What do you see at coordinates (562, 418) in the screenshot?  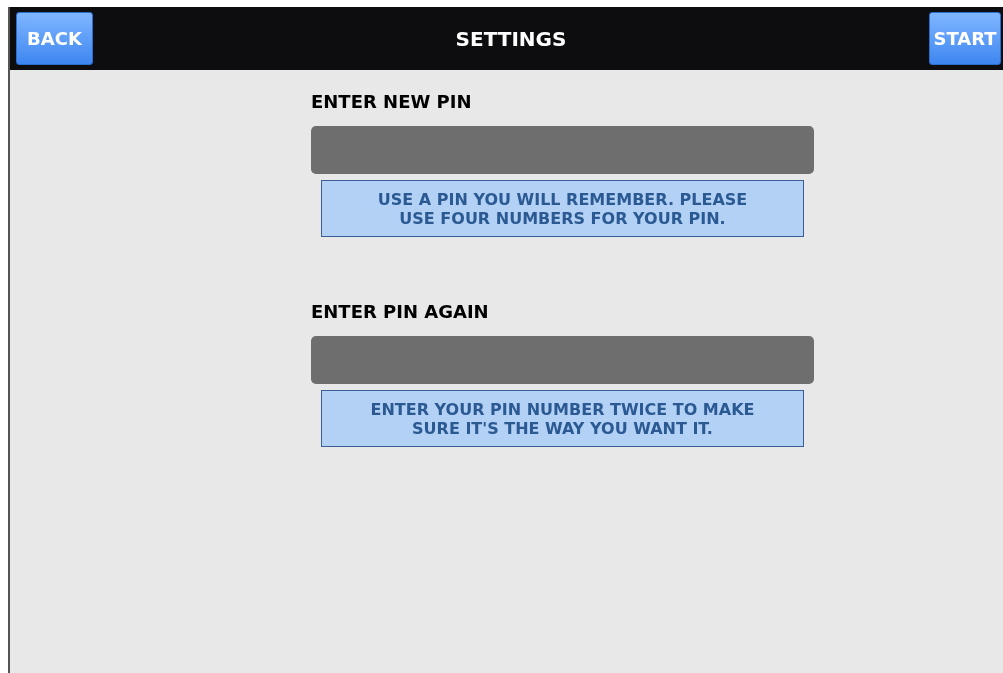 I see `hint-text: ENTER YOUR PIN NUMBER TWICE TO MAKE SURE IT'S THE WAY YOU WANT IT.` at bounding box center [562, 418].